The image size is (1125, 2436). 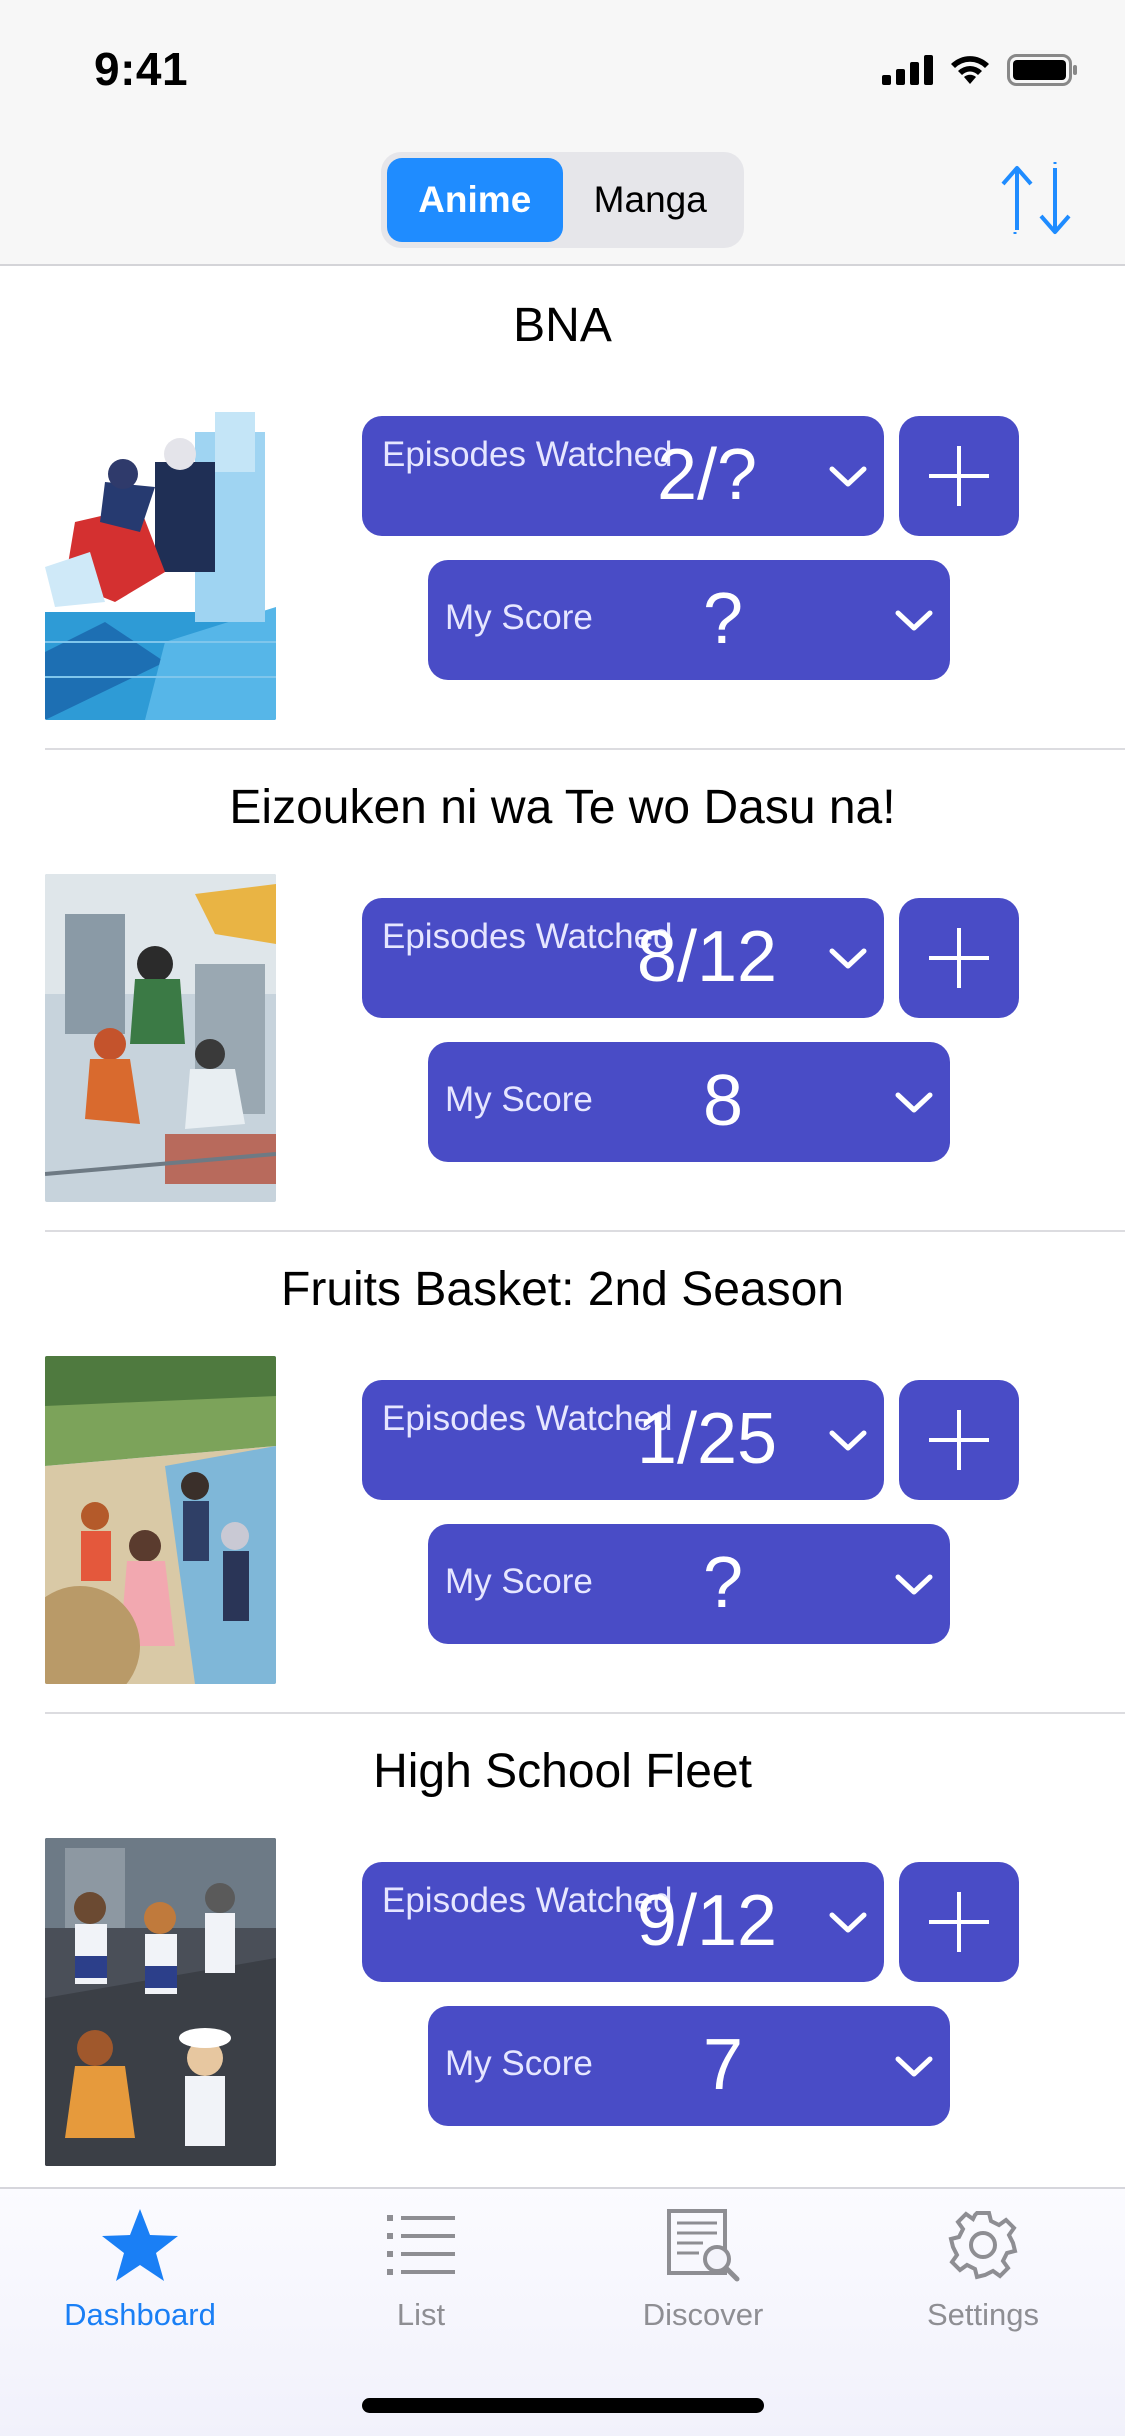 What do you see at coordinates (140, 2314) in the screenshot?
I see `tab-label: Dashboard` at bounding box center [140, 2314].